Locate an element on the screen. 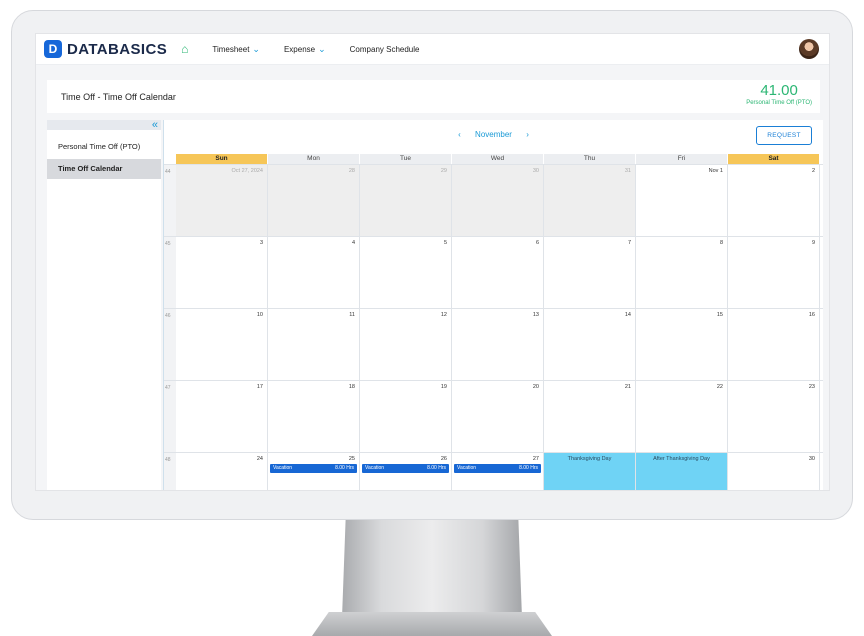  day-cell: 26 Vacation 8.00 Hrs is located at coordinates (406, 471).